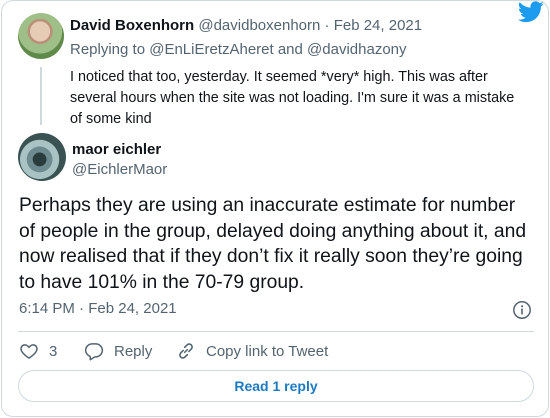 Image resolution: width=550 pixels, height=418 pixels. I want to click on read-replies-button: Read 1 reply, so click(276, 386).